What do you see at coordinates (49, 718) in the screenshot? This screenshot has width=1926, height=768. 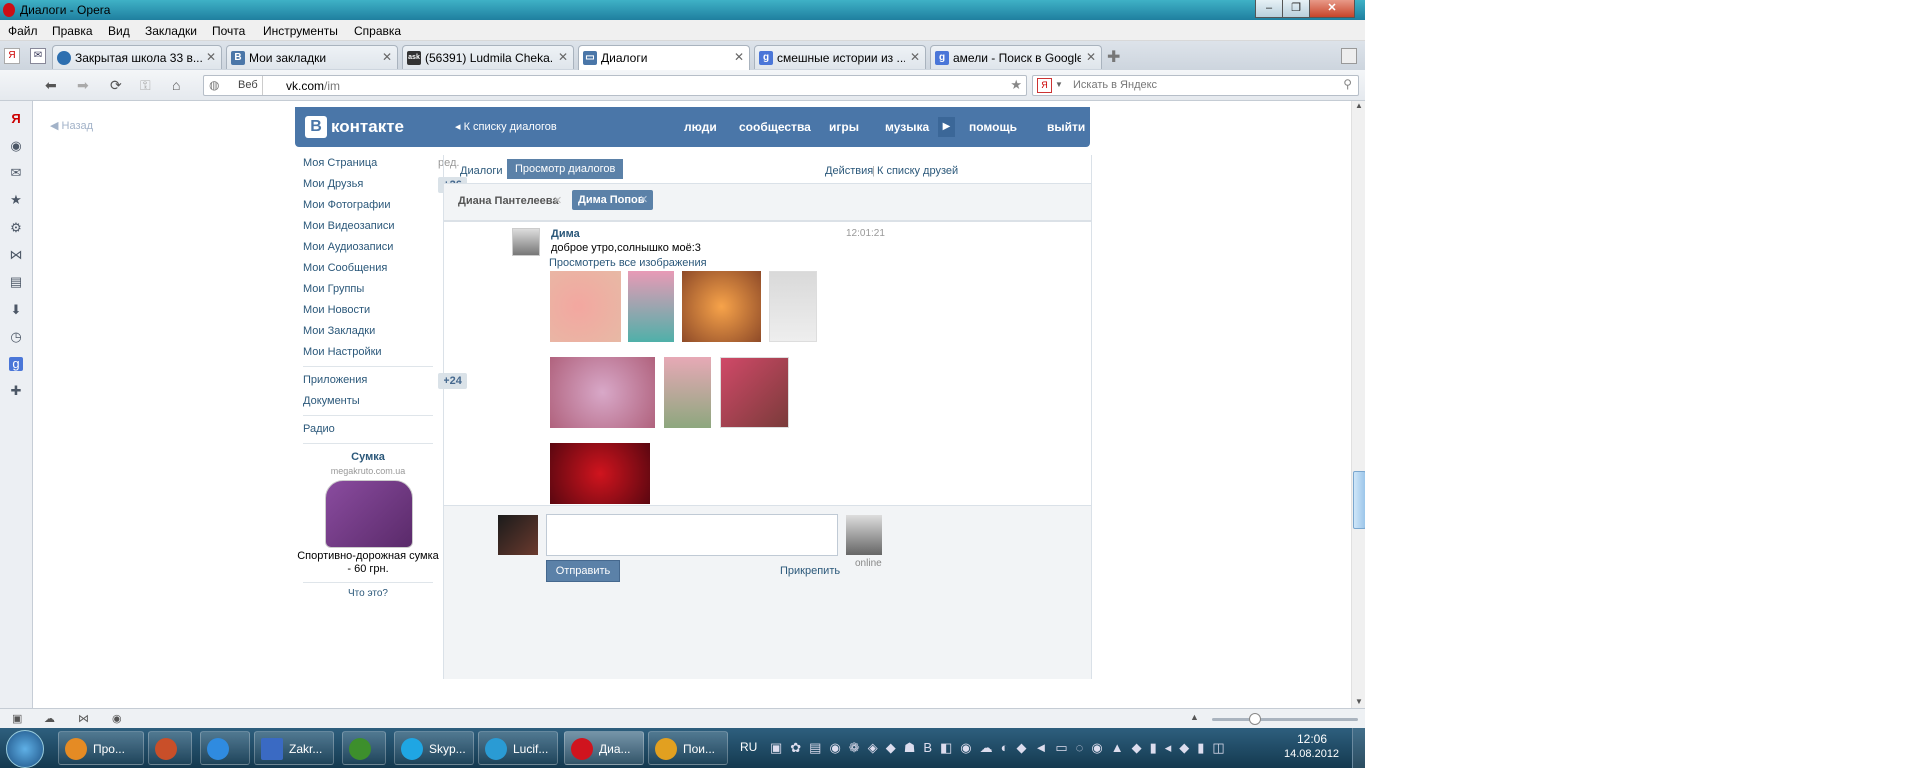 I see `cloud-icon: ☁` at bounding box center [49, 718].